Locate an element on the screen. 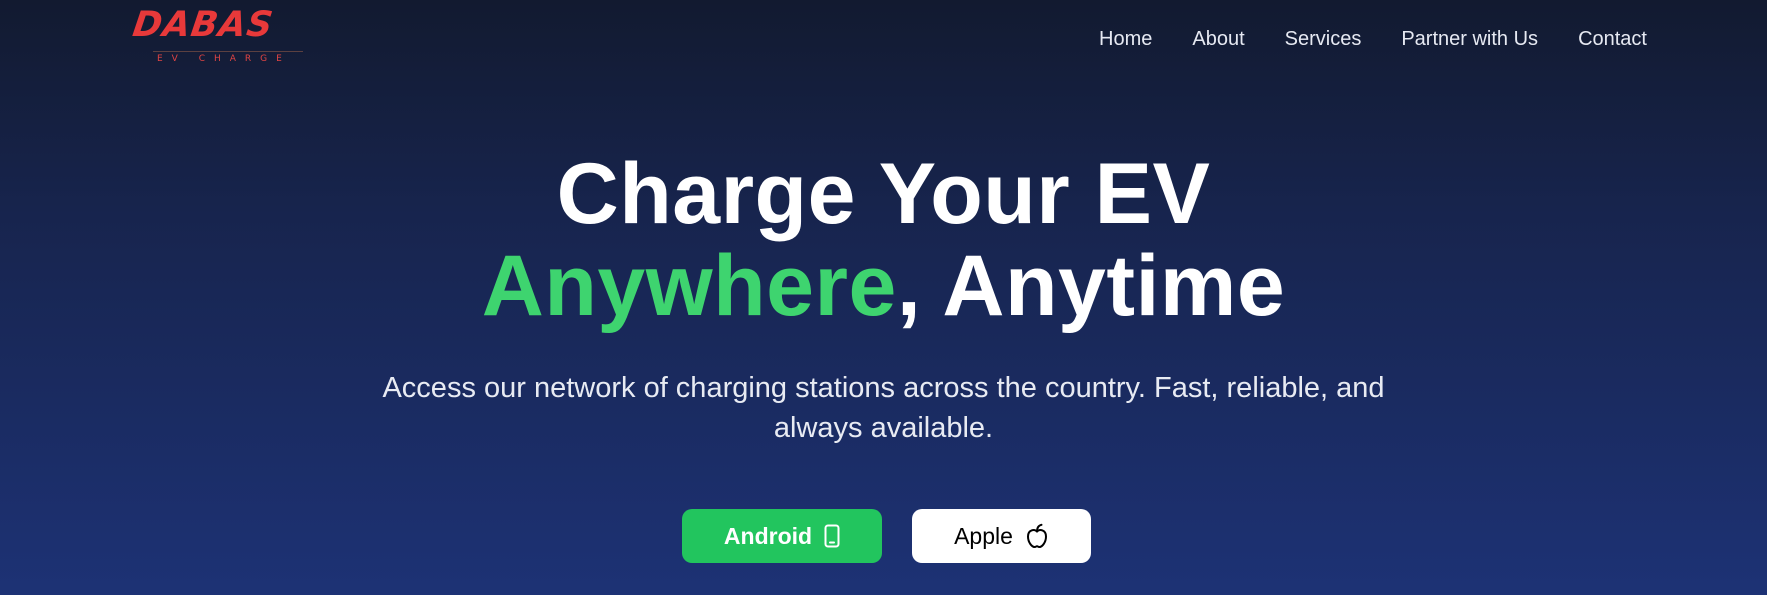  hero-title-line1: Charge Your EV is located at coordinates (883, 194).